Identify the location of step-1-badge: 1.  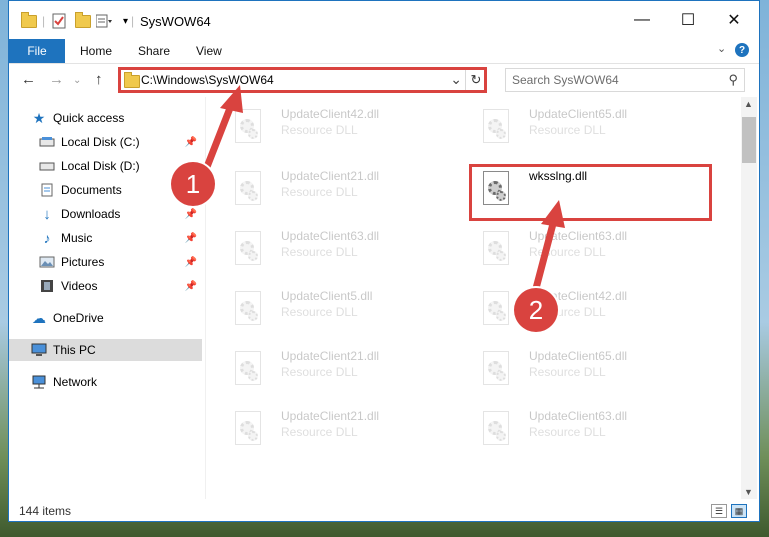
(193, 184).